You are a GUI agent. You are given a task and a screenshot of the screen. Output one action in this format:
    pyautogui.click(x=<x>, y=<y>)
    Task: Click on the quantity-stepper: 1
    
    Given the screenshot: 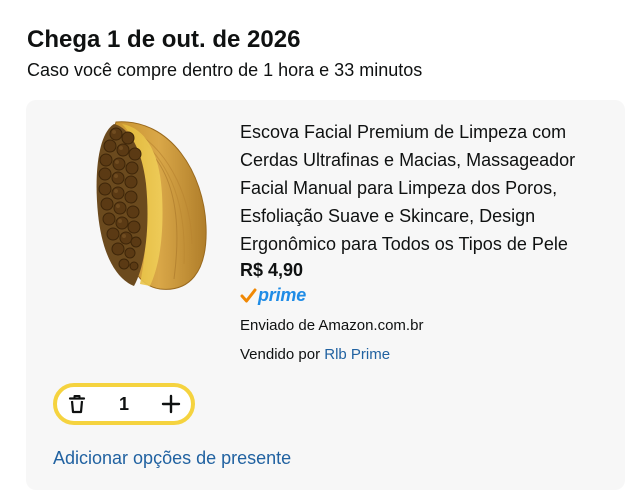 What is the action you would take?
    pyautogui.click(x=124, y=404)
    